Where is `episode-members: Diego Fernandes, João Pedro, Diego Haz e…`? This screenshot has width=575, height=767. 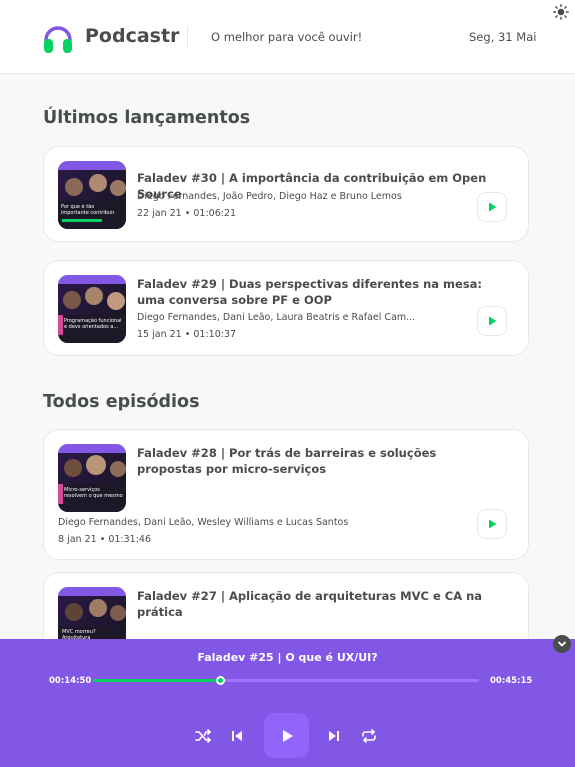 episode-members: Diego Fernandes, João Pedro, Diego Haz e… is located at coordinates (269, 196).